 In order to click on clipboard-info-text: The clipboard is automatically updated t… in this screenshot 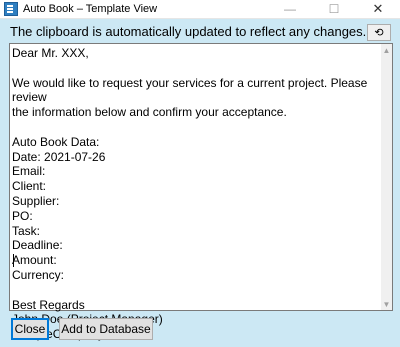, I will do `click(188, 31)`.